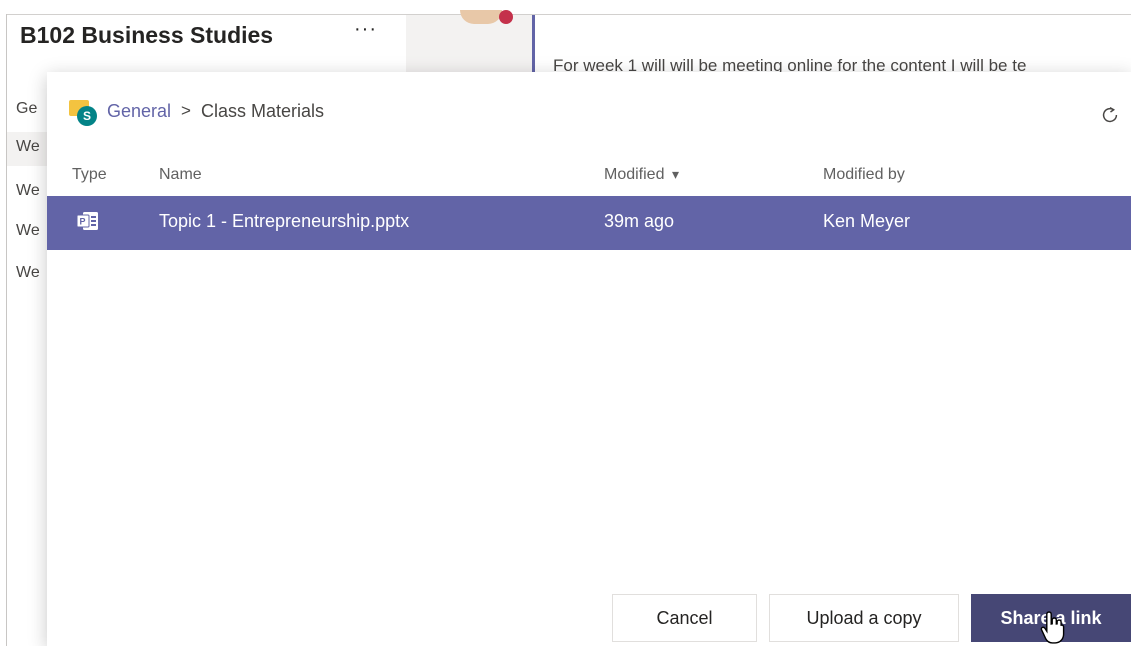 The image size is (1131, 646). Describe the element at coordinates (284, 221) in the screenshot. I see `file-name: Topic 1 - Entrepreneurship.pptx` at that location.